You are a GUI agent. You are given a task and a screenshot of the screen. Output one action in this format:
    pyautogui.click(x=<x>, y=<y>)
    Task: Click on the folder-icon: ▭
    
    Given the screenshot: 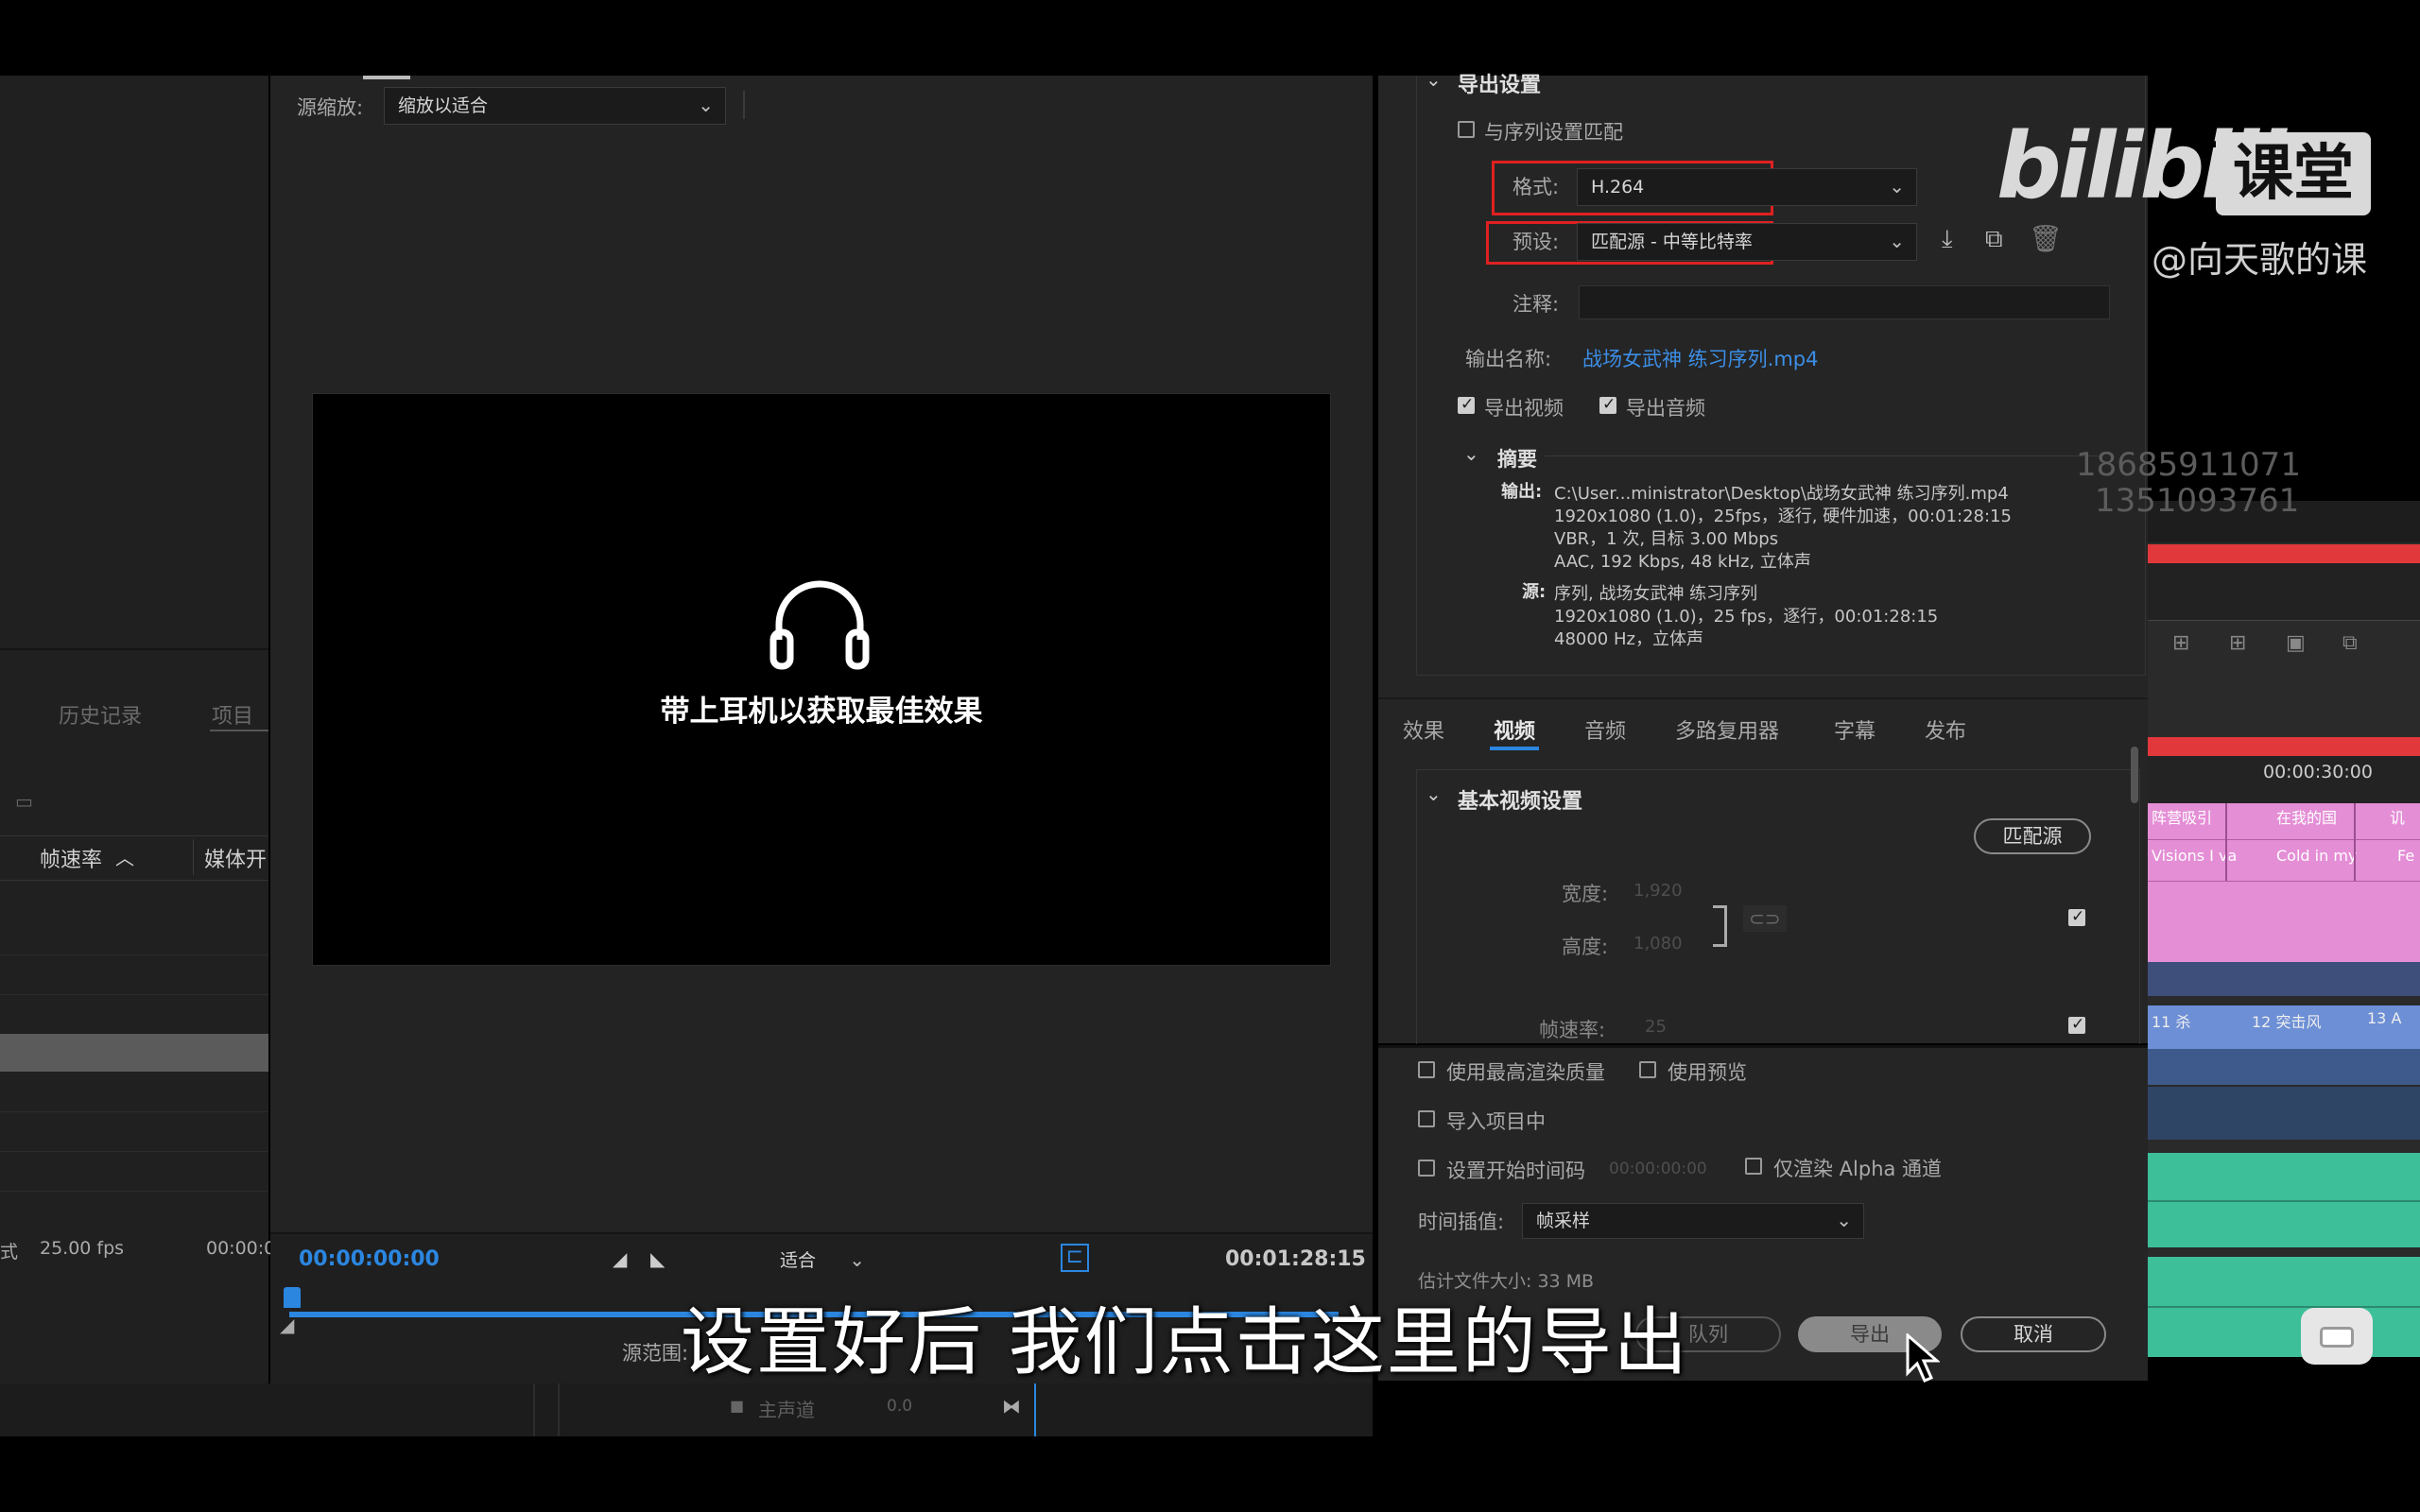 What is the action you would take?
    pyautogui.click(x=24, y=801)
    